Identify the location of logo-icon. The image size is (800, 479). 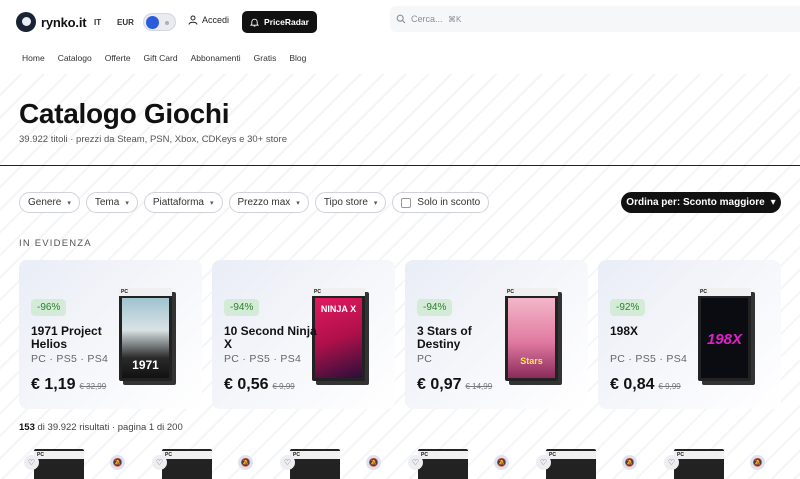
(26, 22).